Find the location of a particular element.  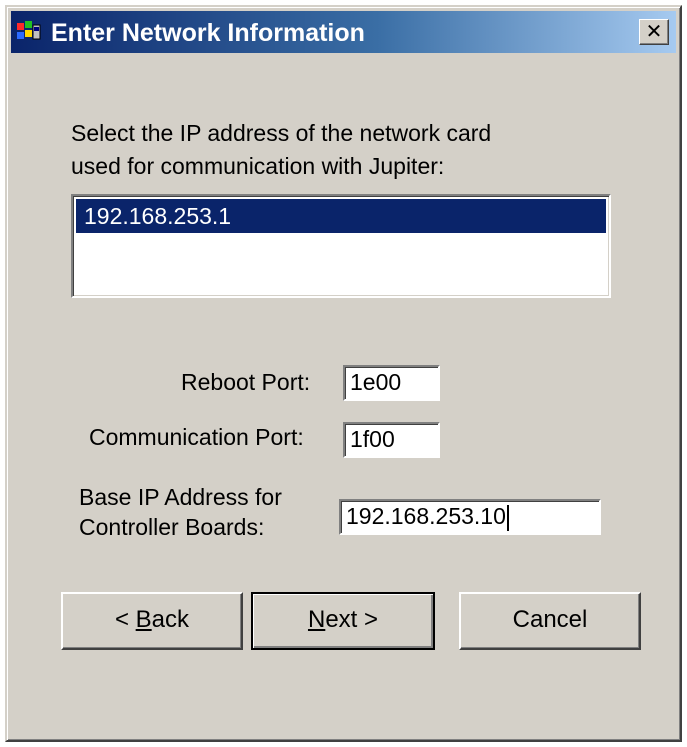

base-ip-label-line-2: Controller Boards: is located at coordinates (172, 527).